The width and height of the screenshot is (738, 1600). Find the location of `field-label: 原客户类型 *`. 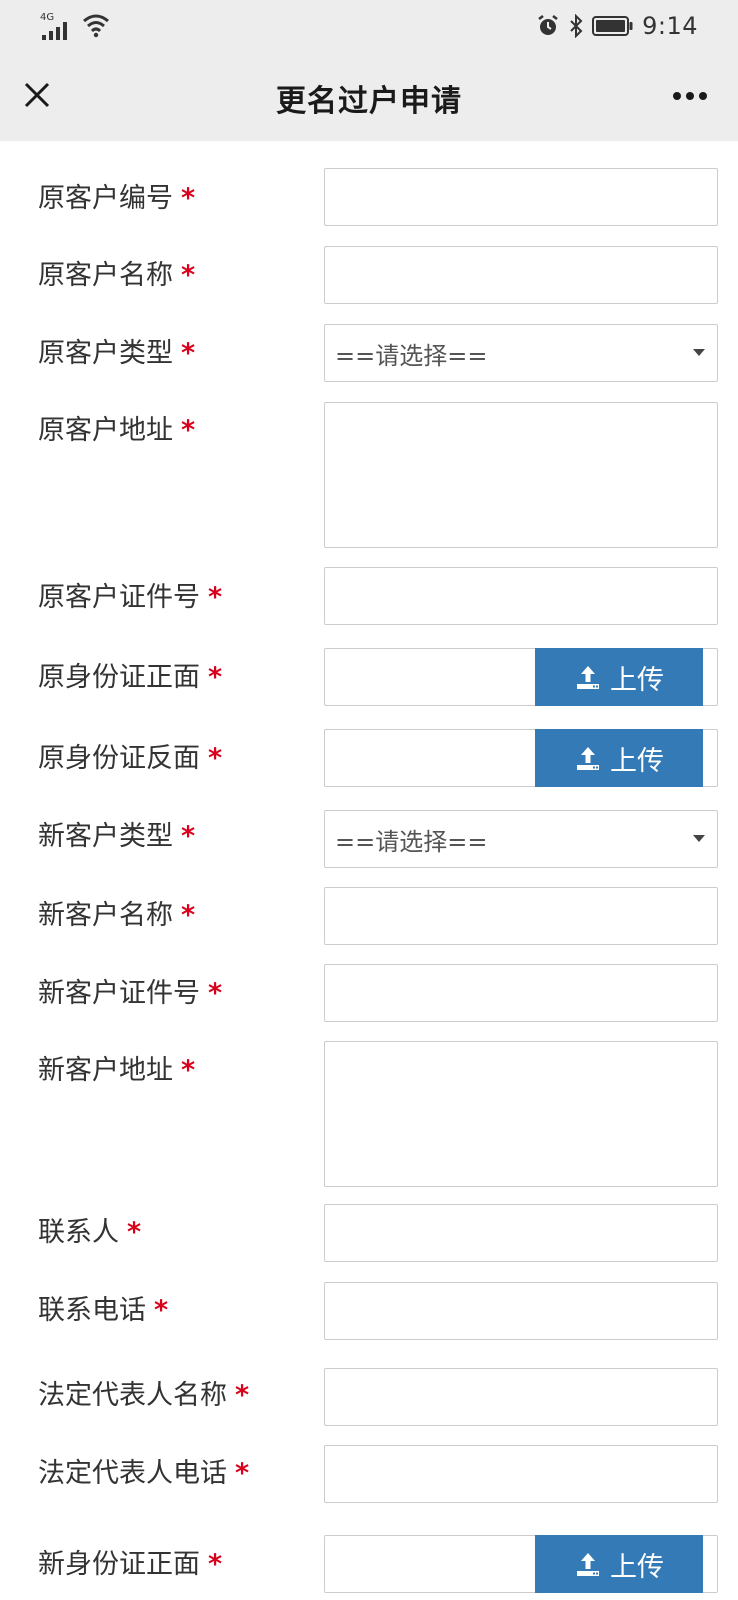

field-label: 原客户类型 * is located at coordinates (116, 350).